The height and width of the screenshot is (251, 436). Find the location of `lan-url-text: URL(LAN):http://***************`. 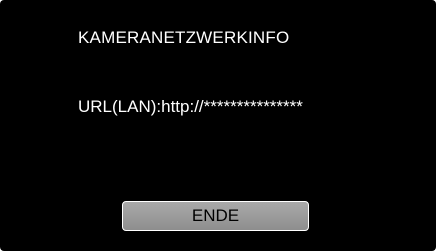

lan-url-text: URL(LAN):http://*************** is located at coordinates (190, 106).